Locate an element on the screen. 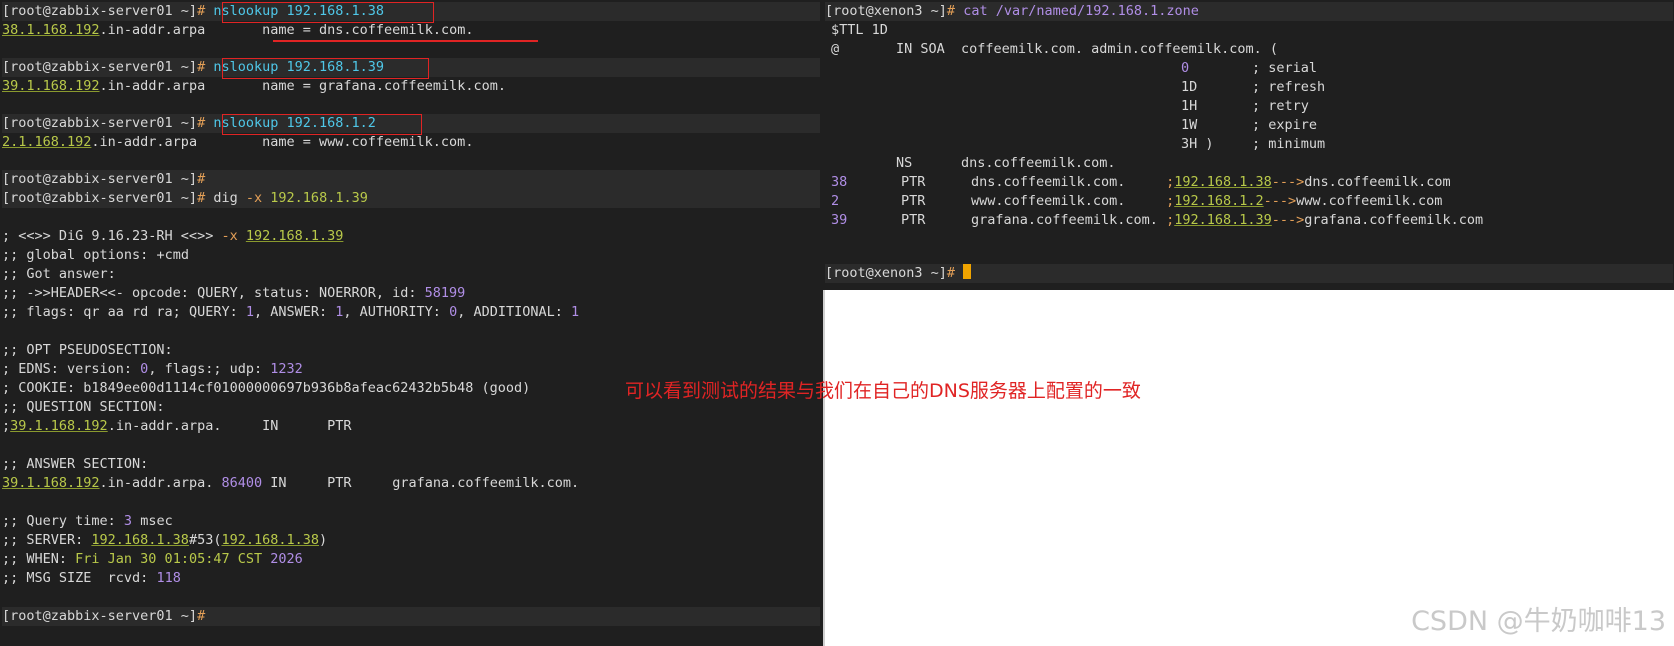  annotation-text: 可以看到测试的结果与我们在自己的DNS服务器上配置的一致 is located at coordinates (883, 391).